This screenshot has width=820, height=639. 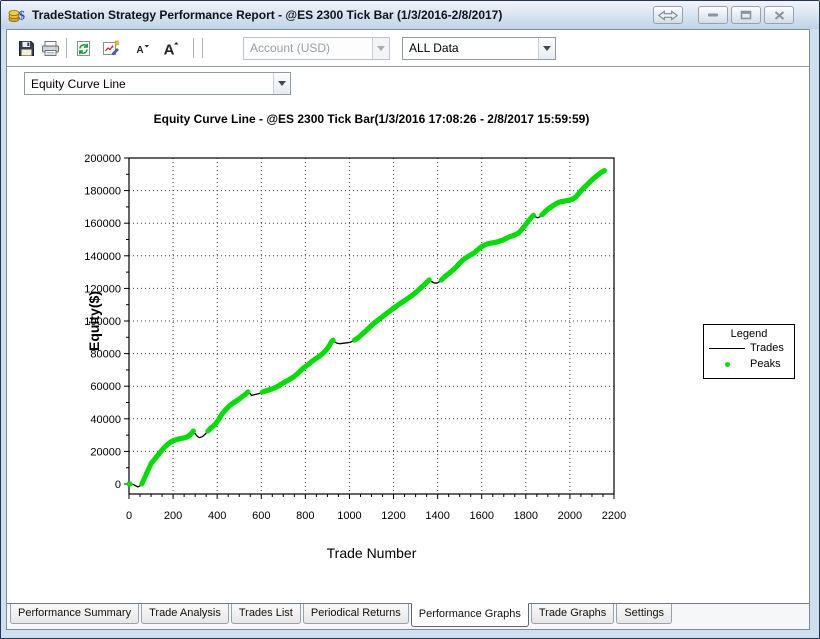 I want to click on restore-icon, so click(x=746, y=15).